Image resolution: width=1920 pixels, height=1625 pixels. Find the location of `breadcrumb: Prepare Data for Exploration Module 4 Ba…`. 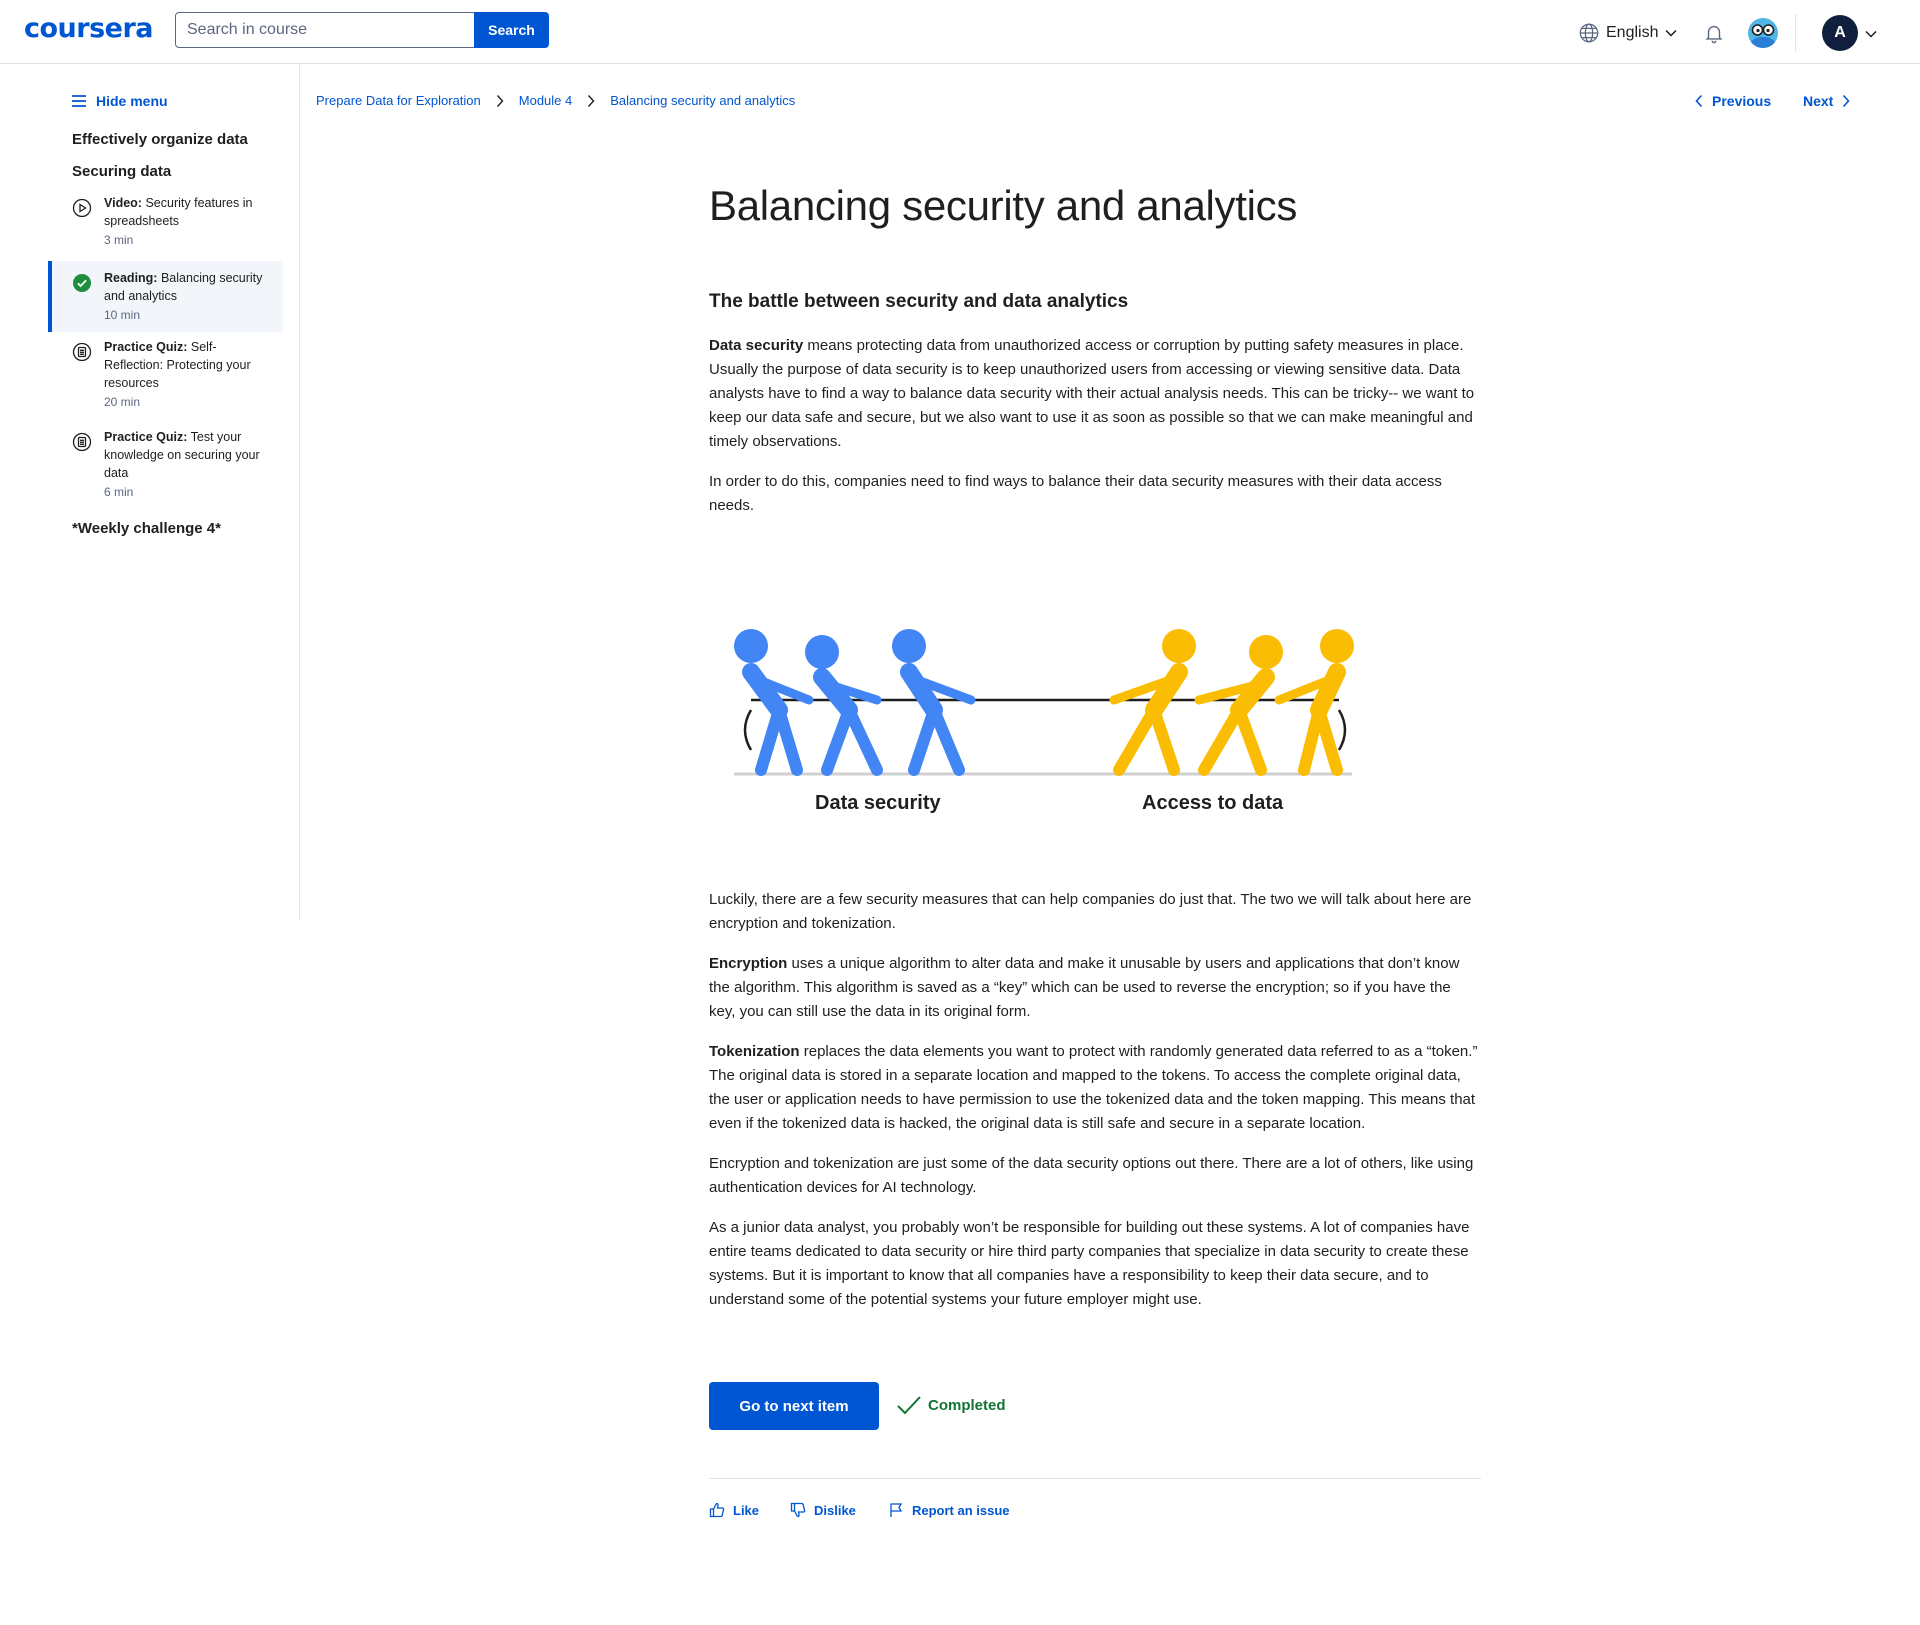

breadcrumb: Prepare Data for Exploration Module 4 Ba… is located at coordinates (555, 100).